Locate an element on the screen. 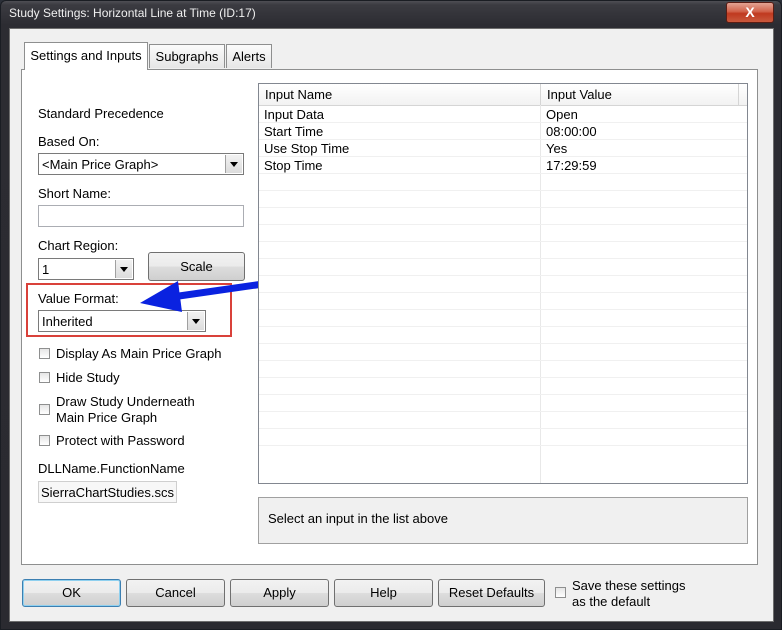  input-value-cell: Yes is located at coordinates (556, 148).